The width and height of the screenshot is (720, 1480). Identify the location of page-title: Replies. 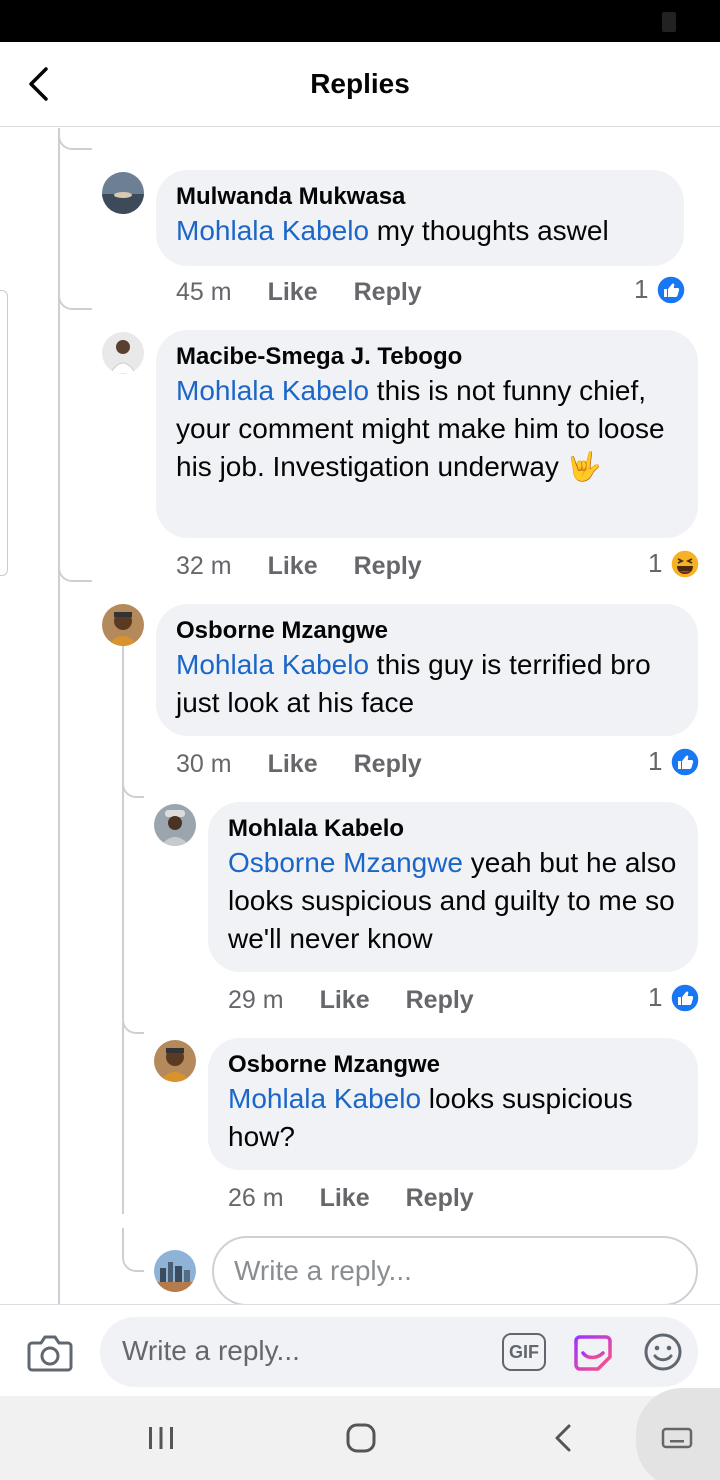
(360, 83).